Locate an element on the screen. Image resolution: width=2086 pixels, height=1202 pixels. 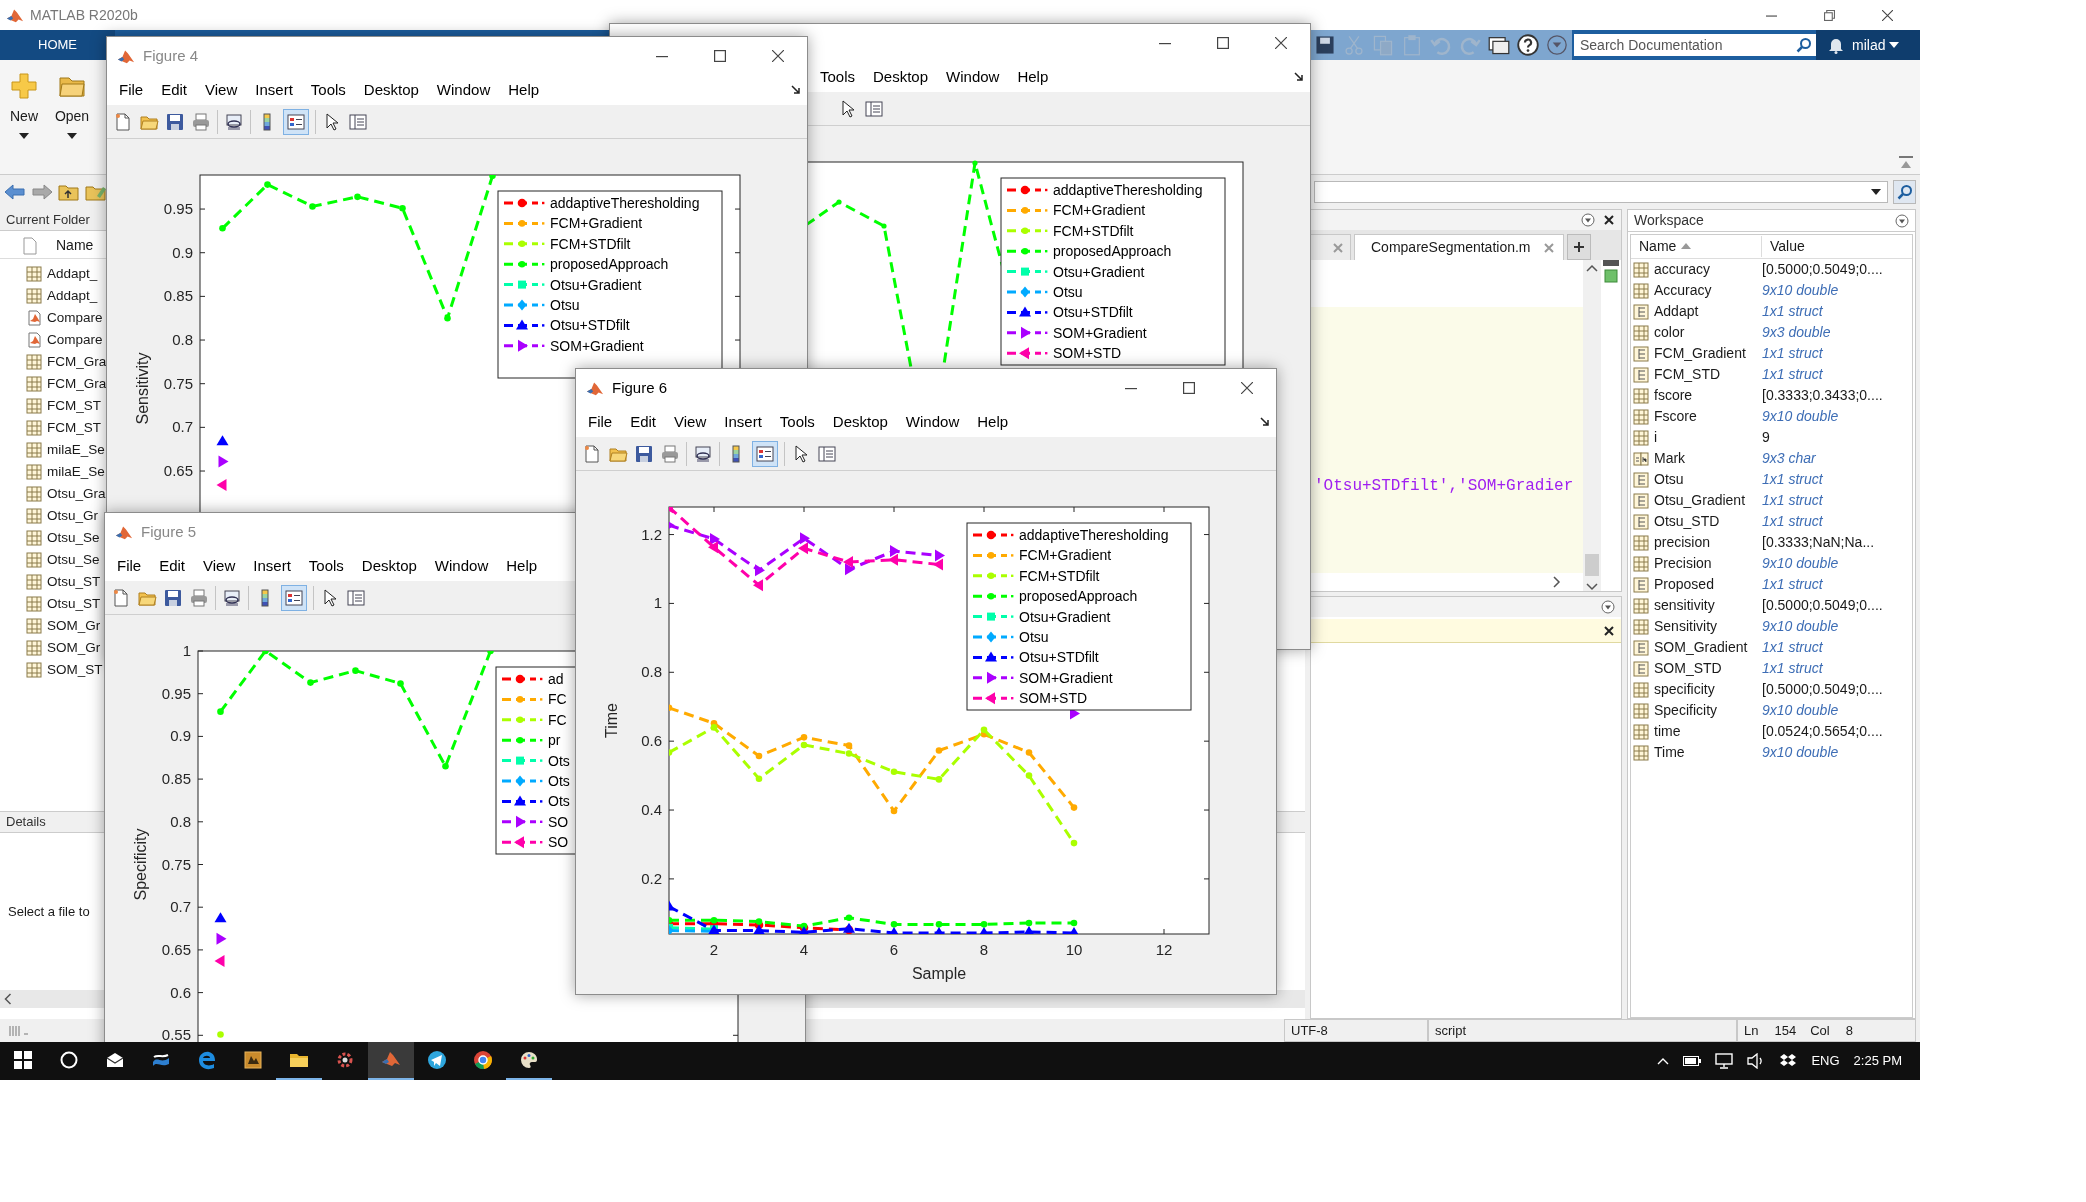
variable-name: Time is located at coordinates (1669, 752).